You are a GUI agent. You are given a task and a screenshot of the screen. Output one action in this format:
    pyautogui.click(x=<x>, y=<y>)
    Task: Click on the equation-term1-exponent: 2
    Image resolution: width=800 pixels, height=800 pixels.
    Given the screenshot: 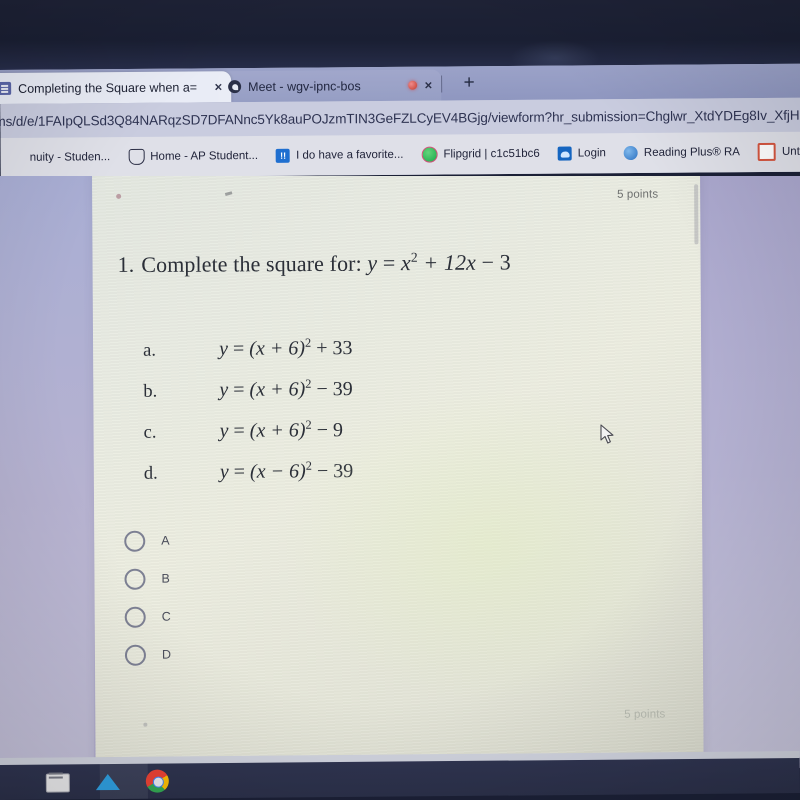 What is the action you would take?
    pyautogui.click(x=414, y=258)
    